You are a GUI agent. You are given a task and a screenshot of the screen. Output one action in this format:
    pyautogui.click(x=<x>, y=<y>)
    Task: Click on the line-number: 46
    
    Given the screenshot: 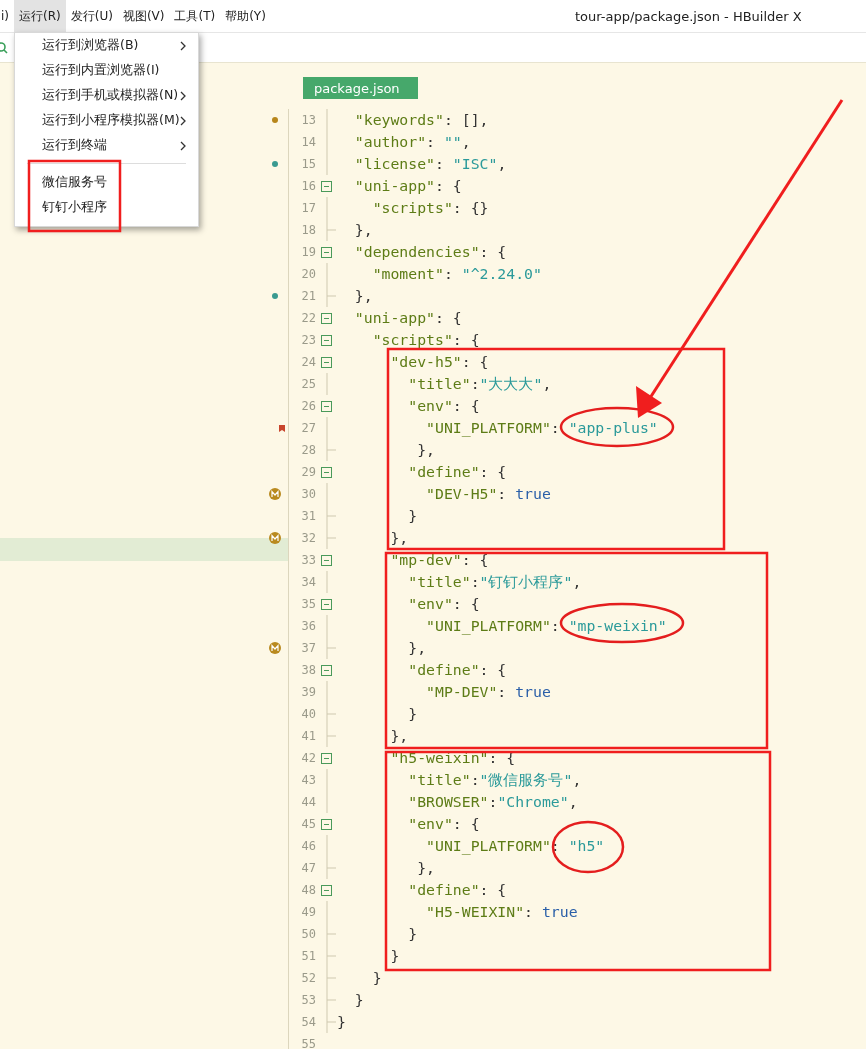 What is the action you would take?
    pyautogui.click(x=302, y=846)
    